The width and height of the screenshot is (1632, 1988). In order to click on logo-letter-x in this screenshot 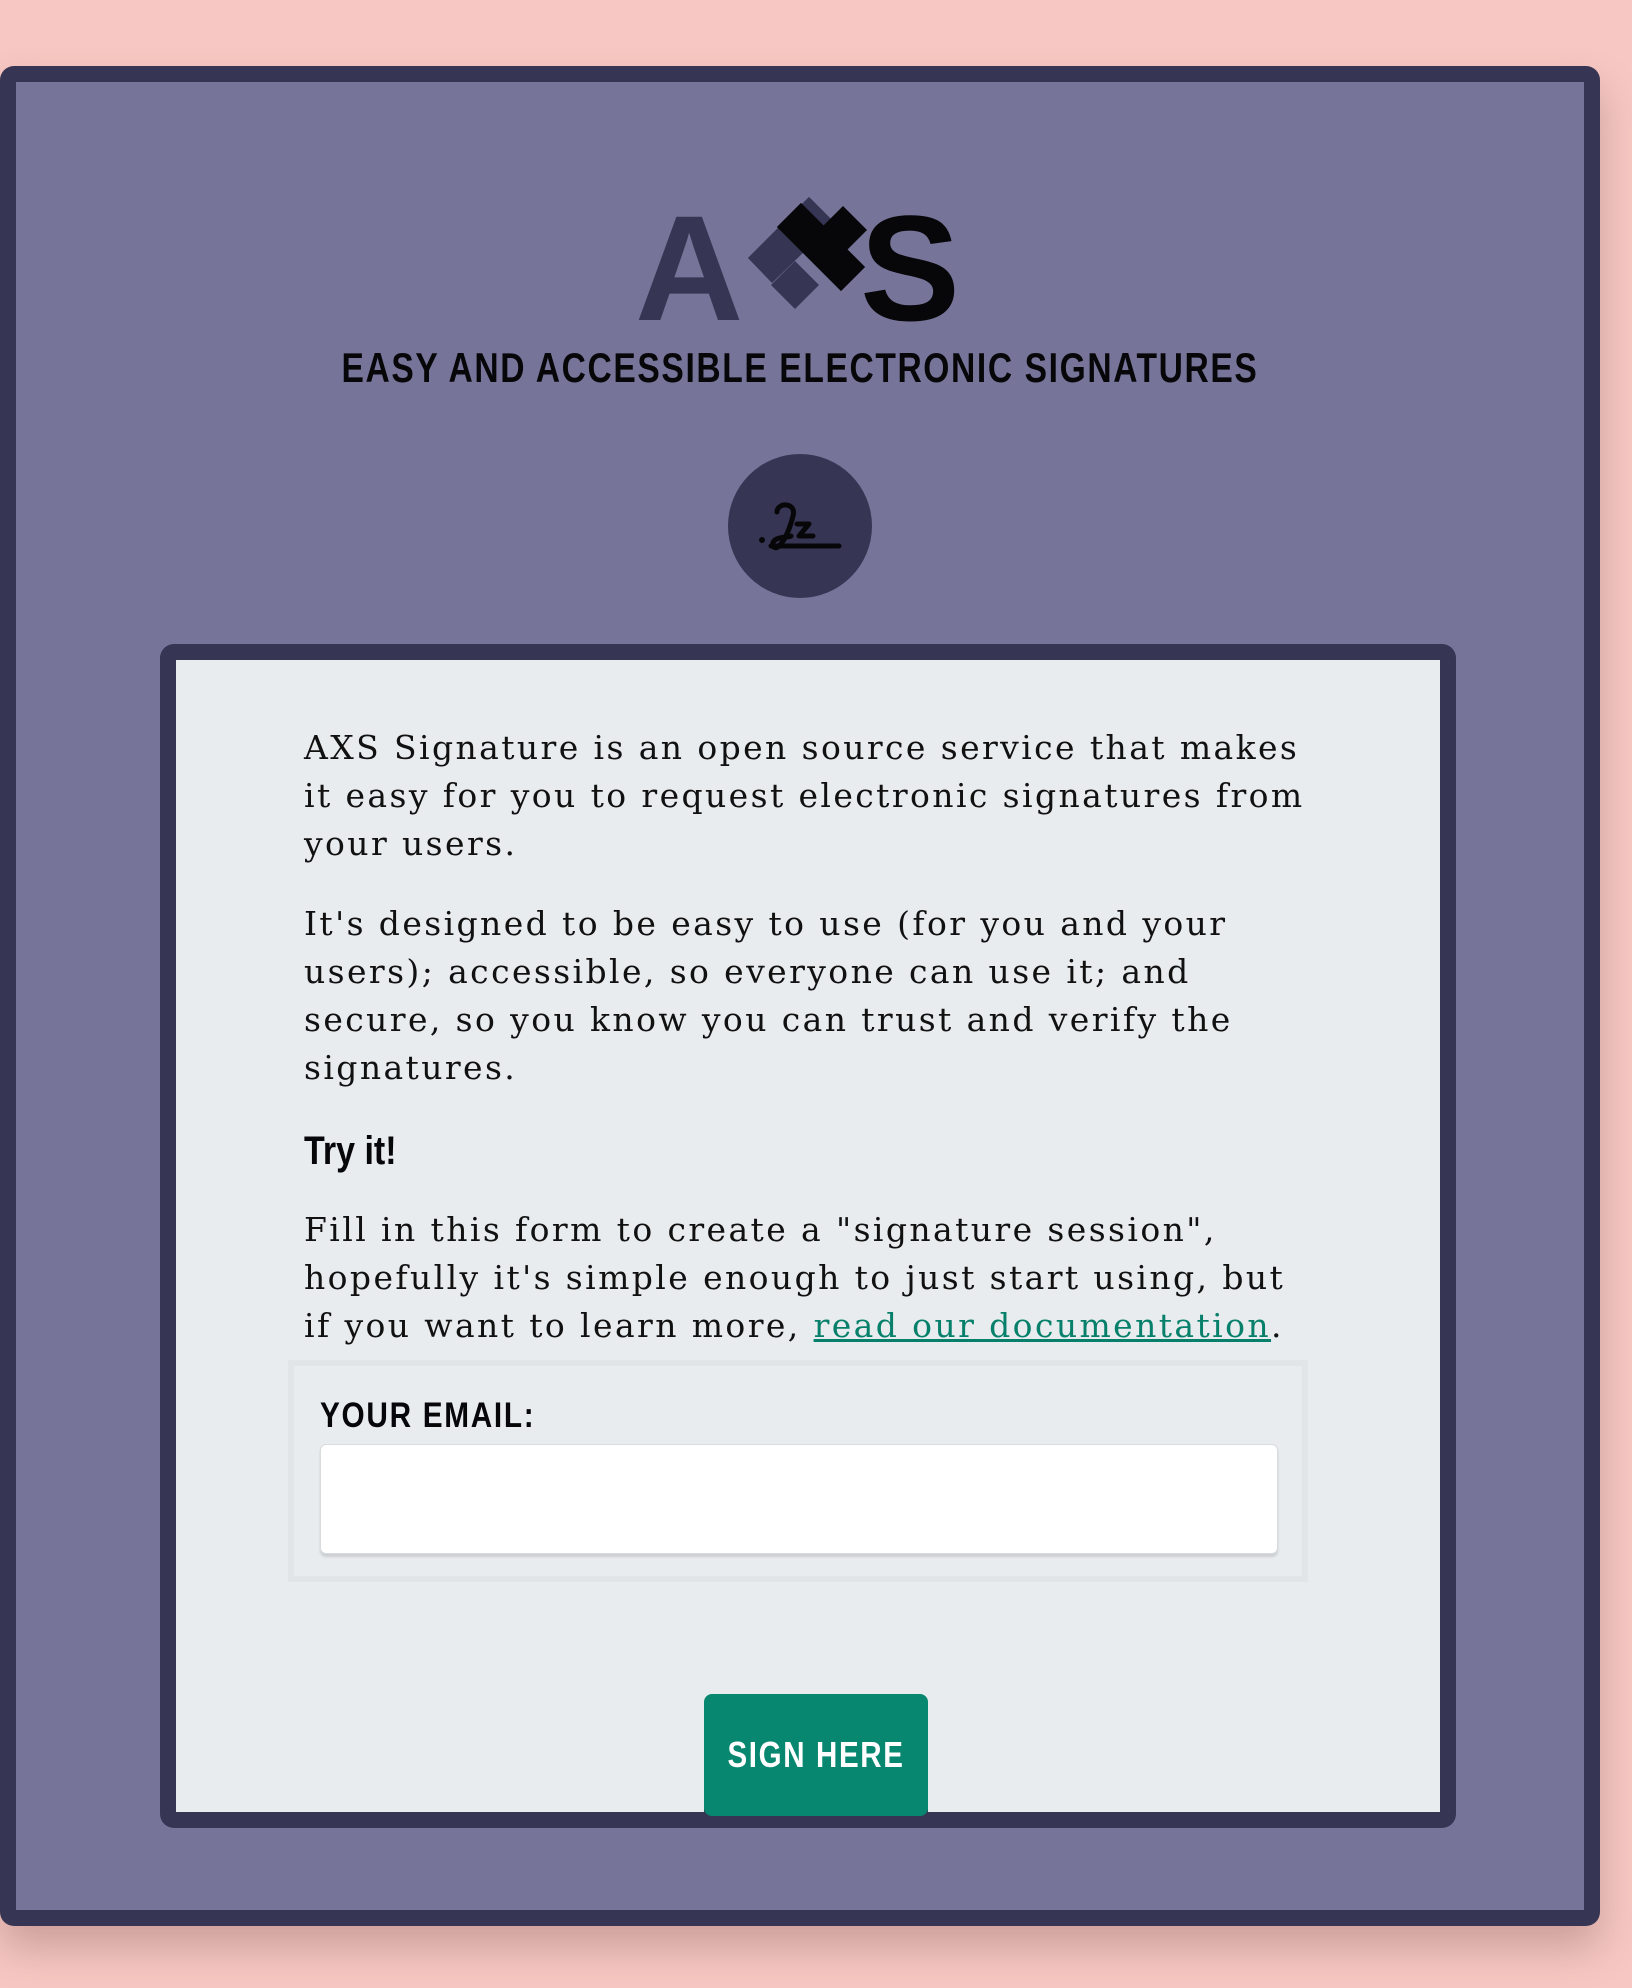, I will do `click(807, 253)`.